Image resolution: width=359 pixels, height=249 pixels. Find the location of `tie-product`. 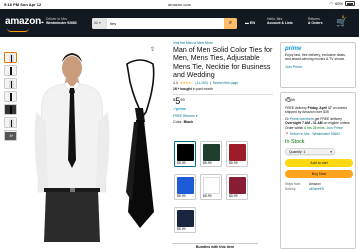

tie-product is located at coordinates (140, 143).